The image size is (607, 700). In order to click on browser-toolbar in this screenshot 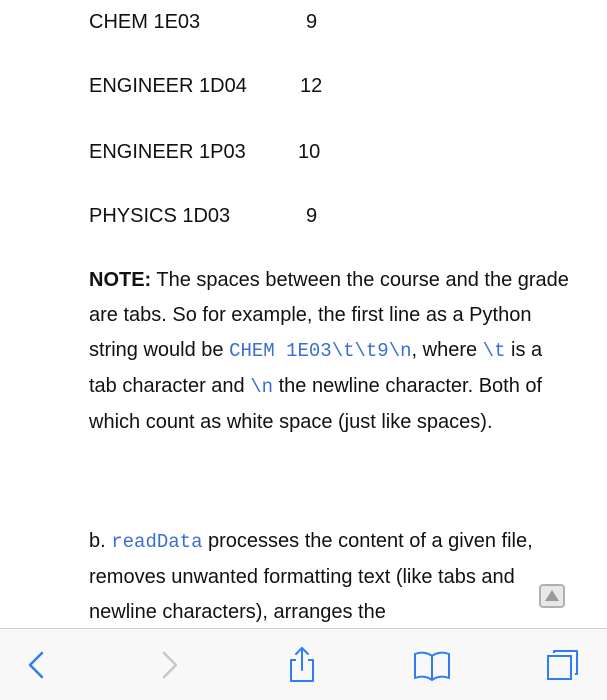, I will do `click(303, 664)`.